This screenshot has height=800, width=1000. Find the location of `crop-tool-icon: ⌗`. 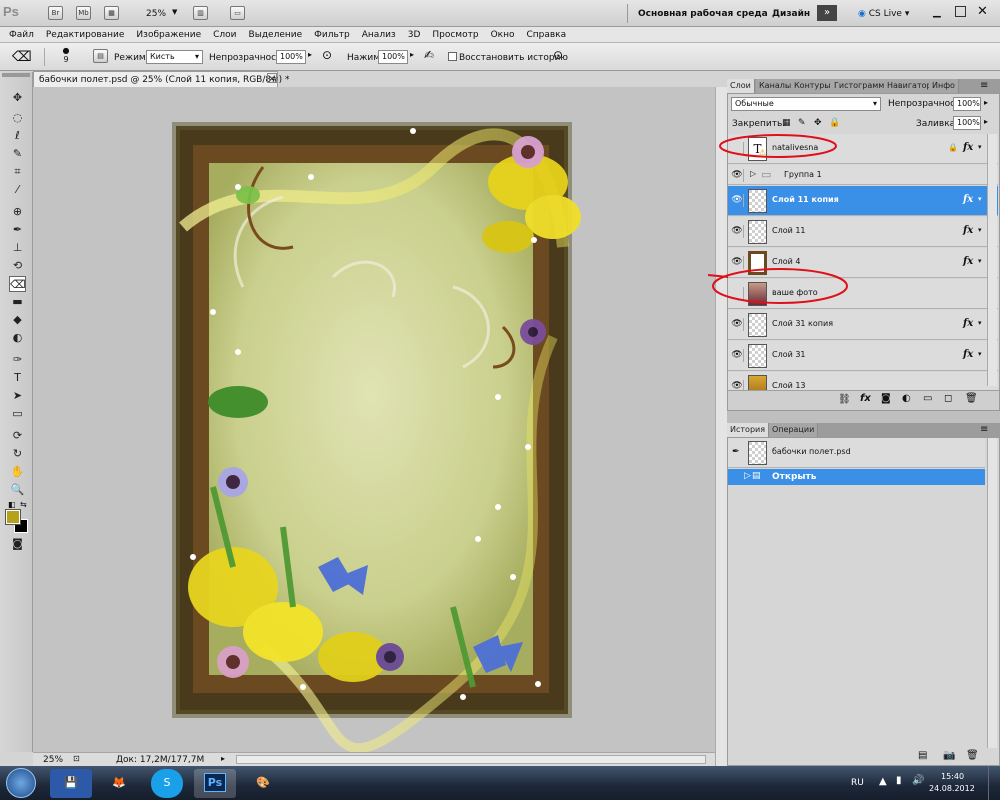

crop-tool-icon: ⌗ is located at coordinates (17, 172).